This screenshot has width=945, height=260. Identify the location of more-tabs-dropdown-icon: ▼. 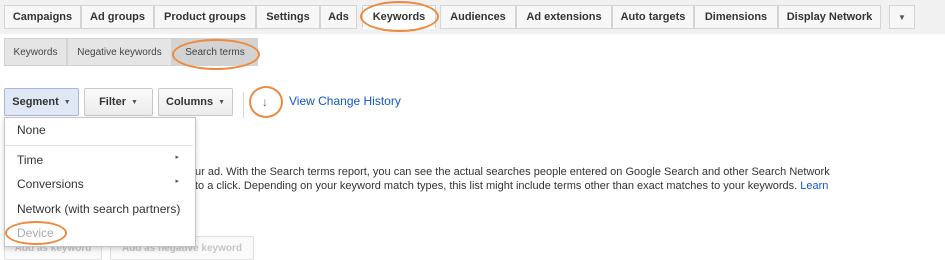
(902, 17).